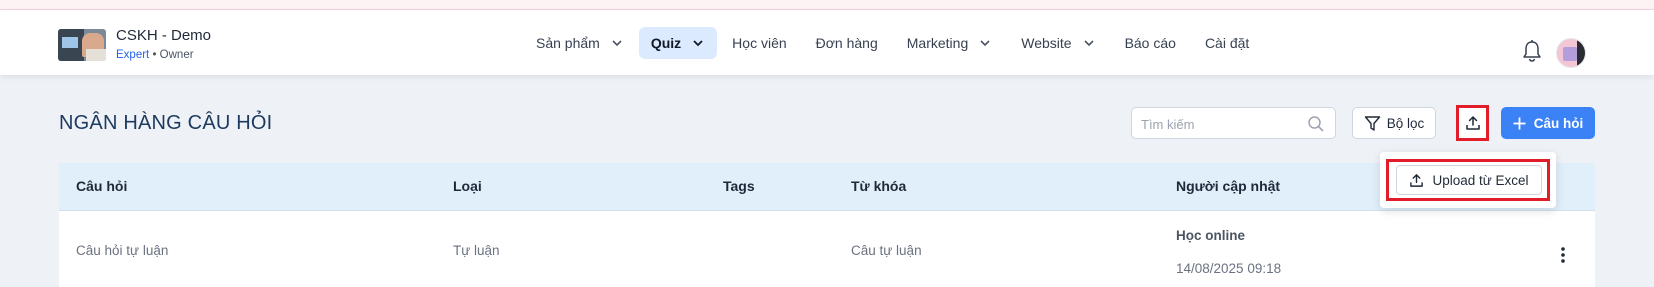 Image resolution: width=1654 pixels, height=287 pixels. What do you see at coordinates (1469, 180) in the screenshot?
I see `upload-from-excel-button: Upload từ Excel` at bounding box center [1469, 180].